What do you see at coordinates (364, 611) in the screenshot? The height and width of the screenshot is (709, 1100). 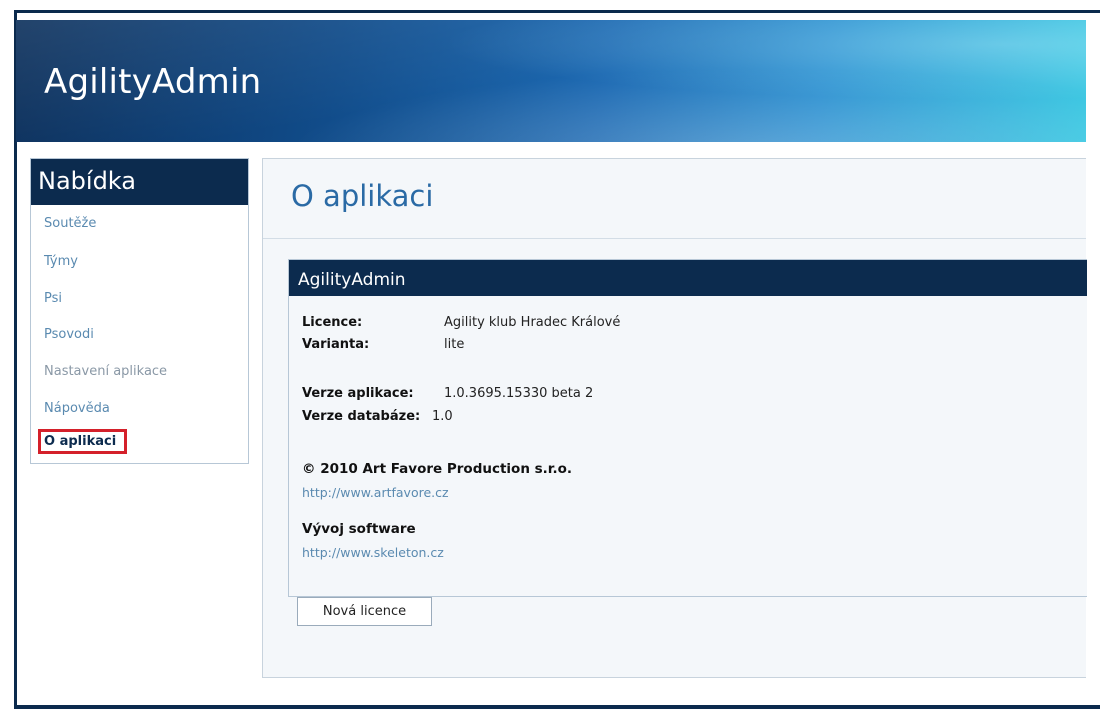 I see `new-licence-button: Nová licence` at bounding box center [364, 611].